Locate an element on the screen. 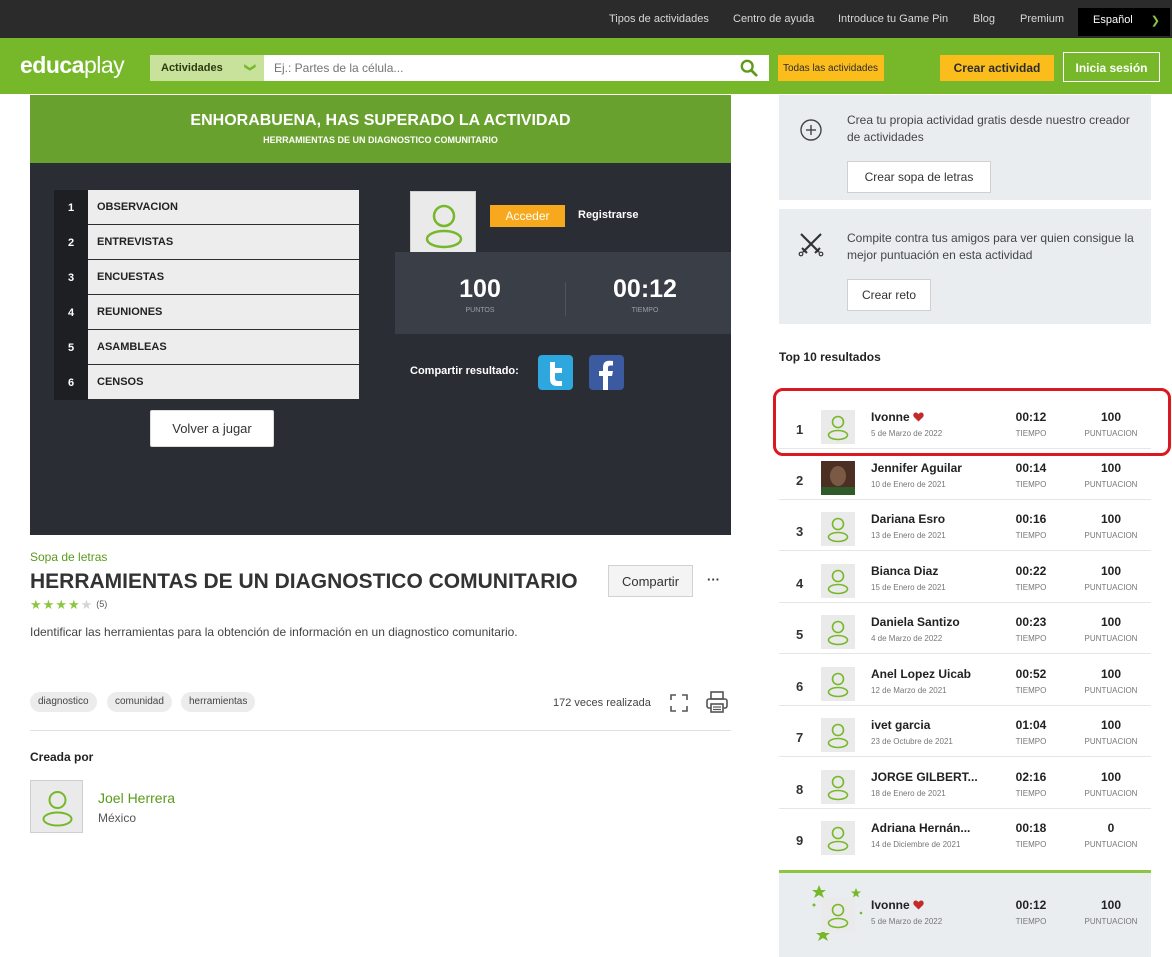 The image size is (1172, 957). activity-category: Sopa de letras is located at coordinates (68, 557).